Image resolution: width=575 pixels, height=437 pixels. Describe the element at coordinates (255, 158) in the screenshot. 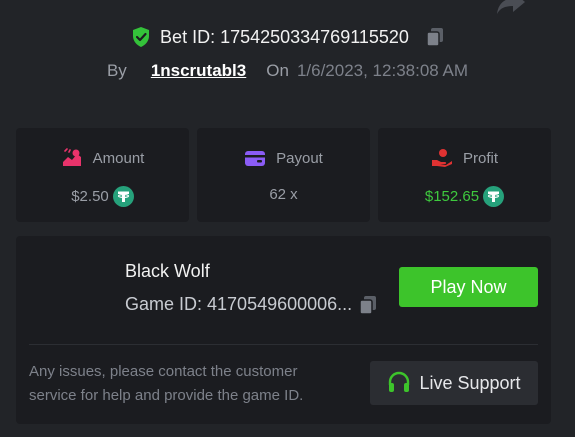

I see `wallet-icon` at that location.